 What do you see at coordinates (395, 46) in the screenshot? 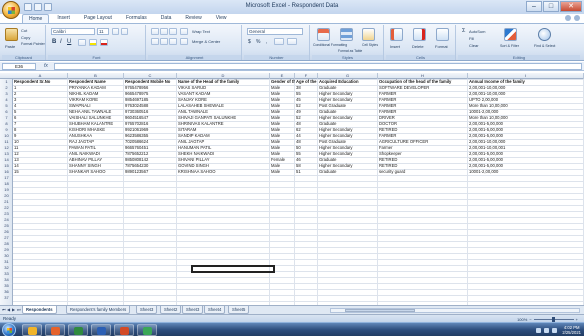
I see `insert-button: Insert` at bounding box center [395, 46].